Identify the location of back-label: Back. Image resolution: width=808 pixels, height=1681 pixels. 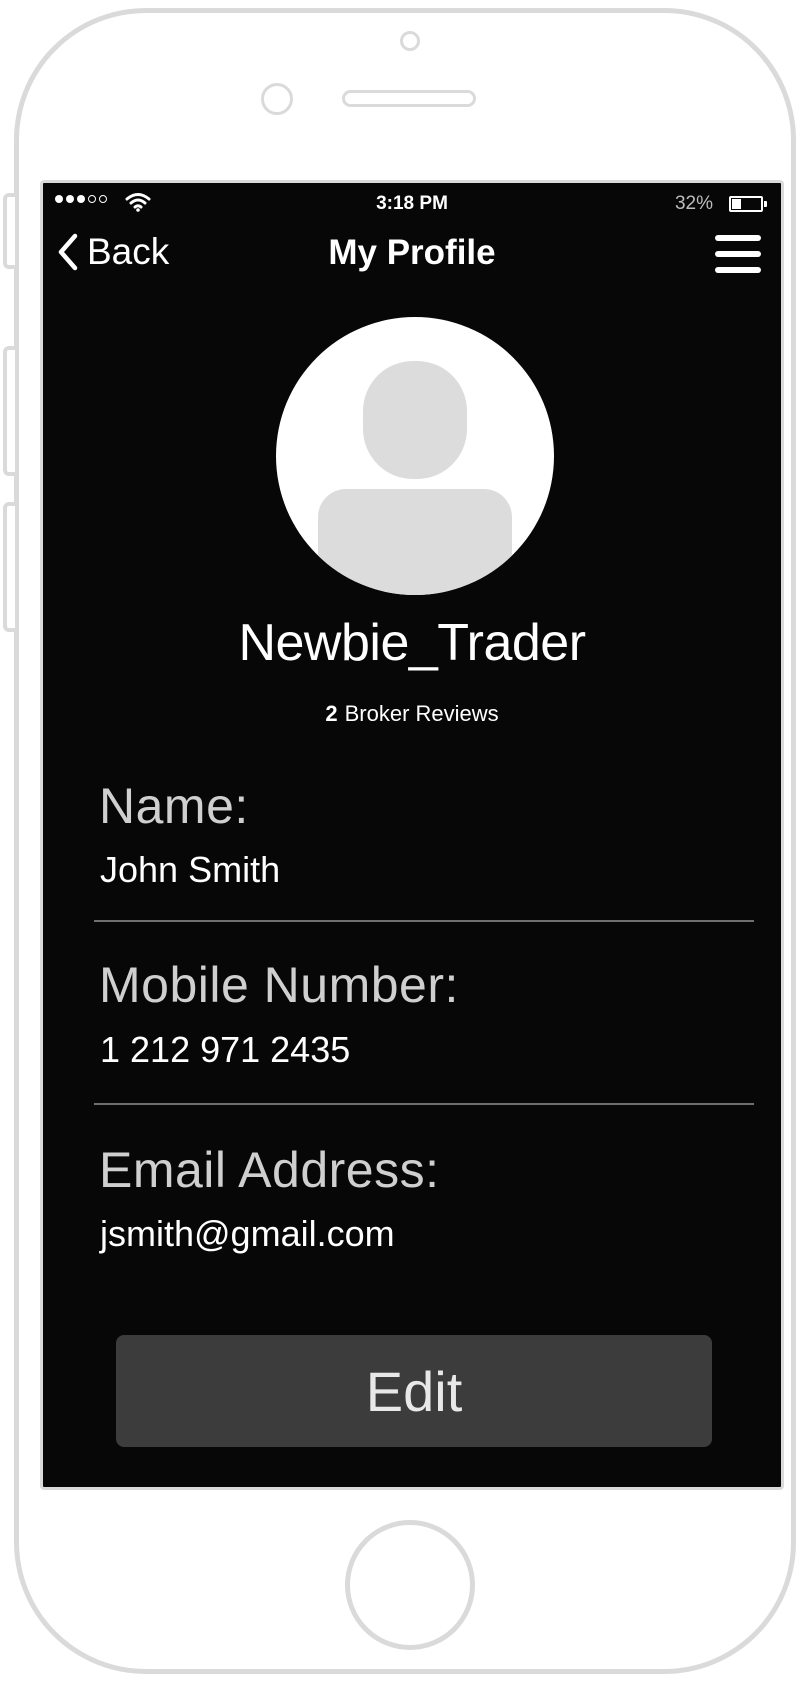
(128, 251).